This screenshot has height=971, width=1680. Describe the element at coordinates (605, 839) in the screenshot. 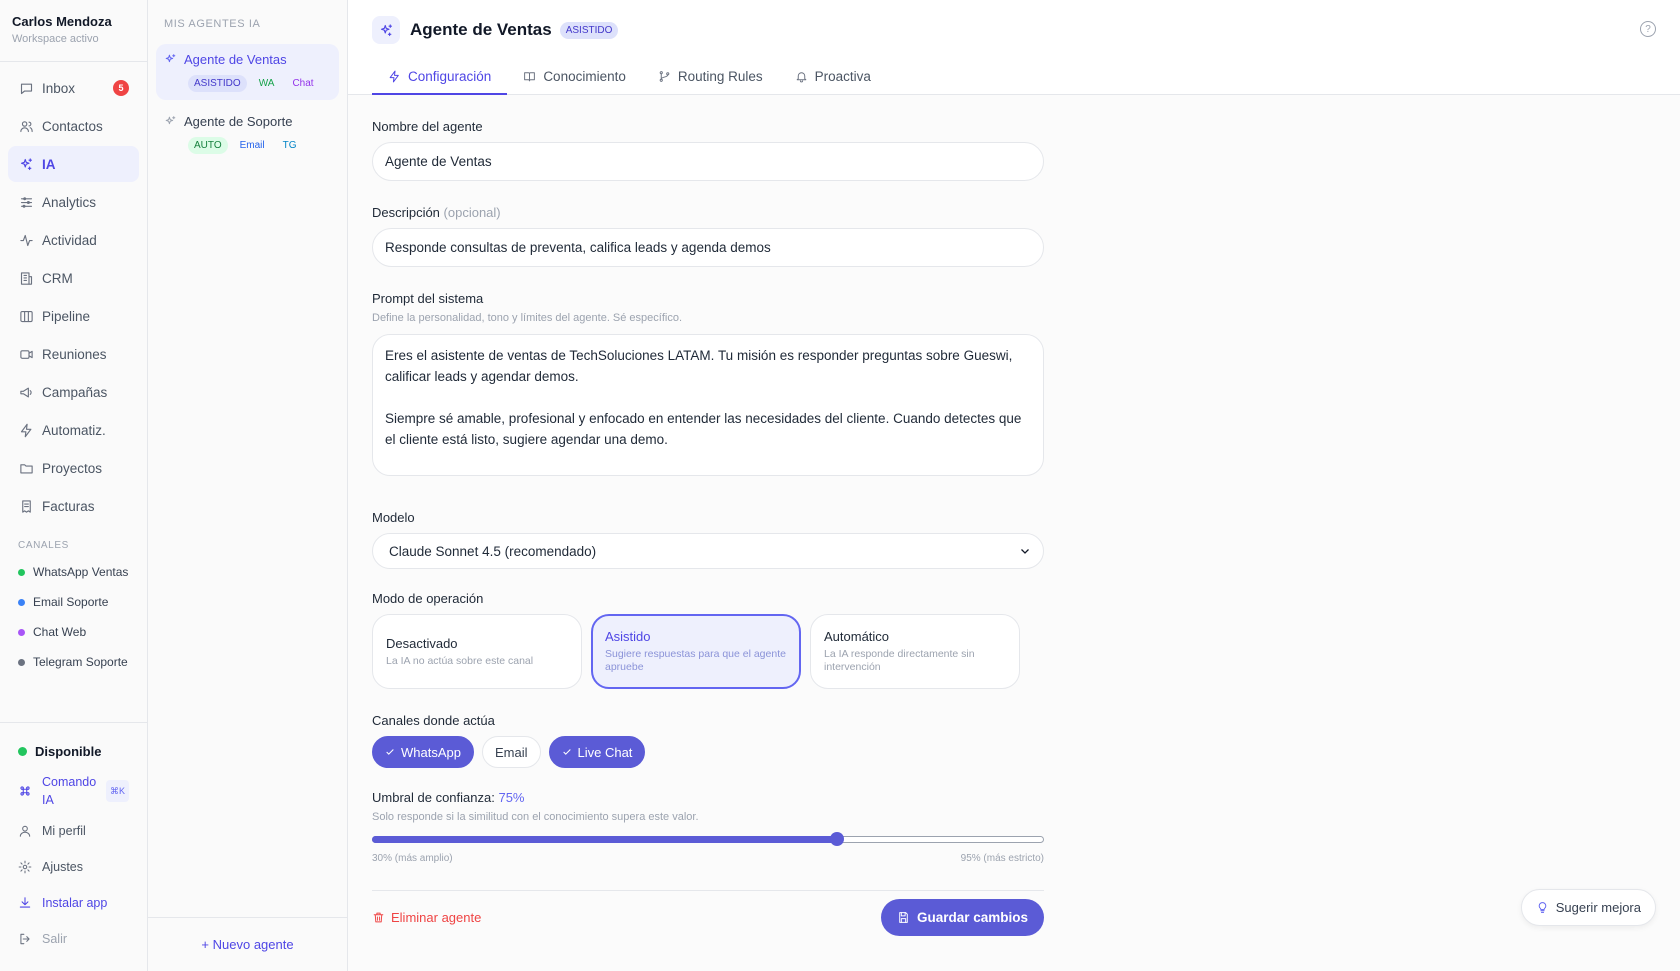

I see `slider-fill` at that location.